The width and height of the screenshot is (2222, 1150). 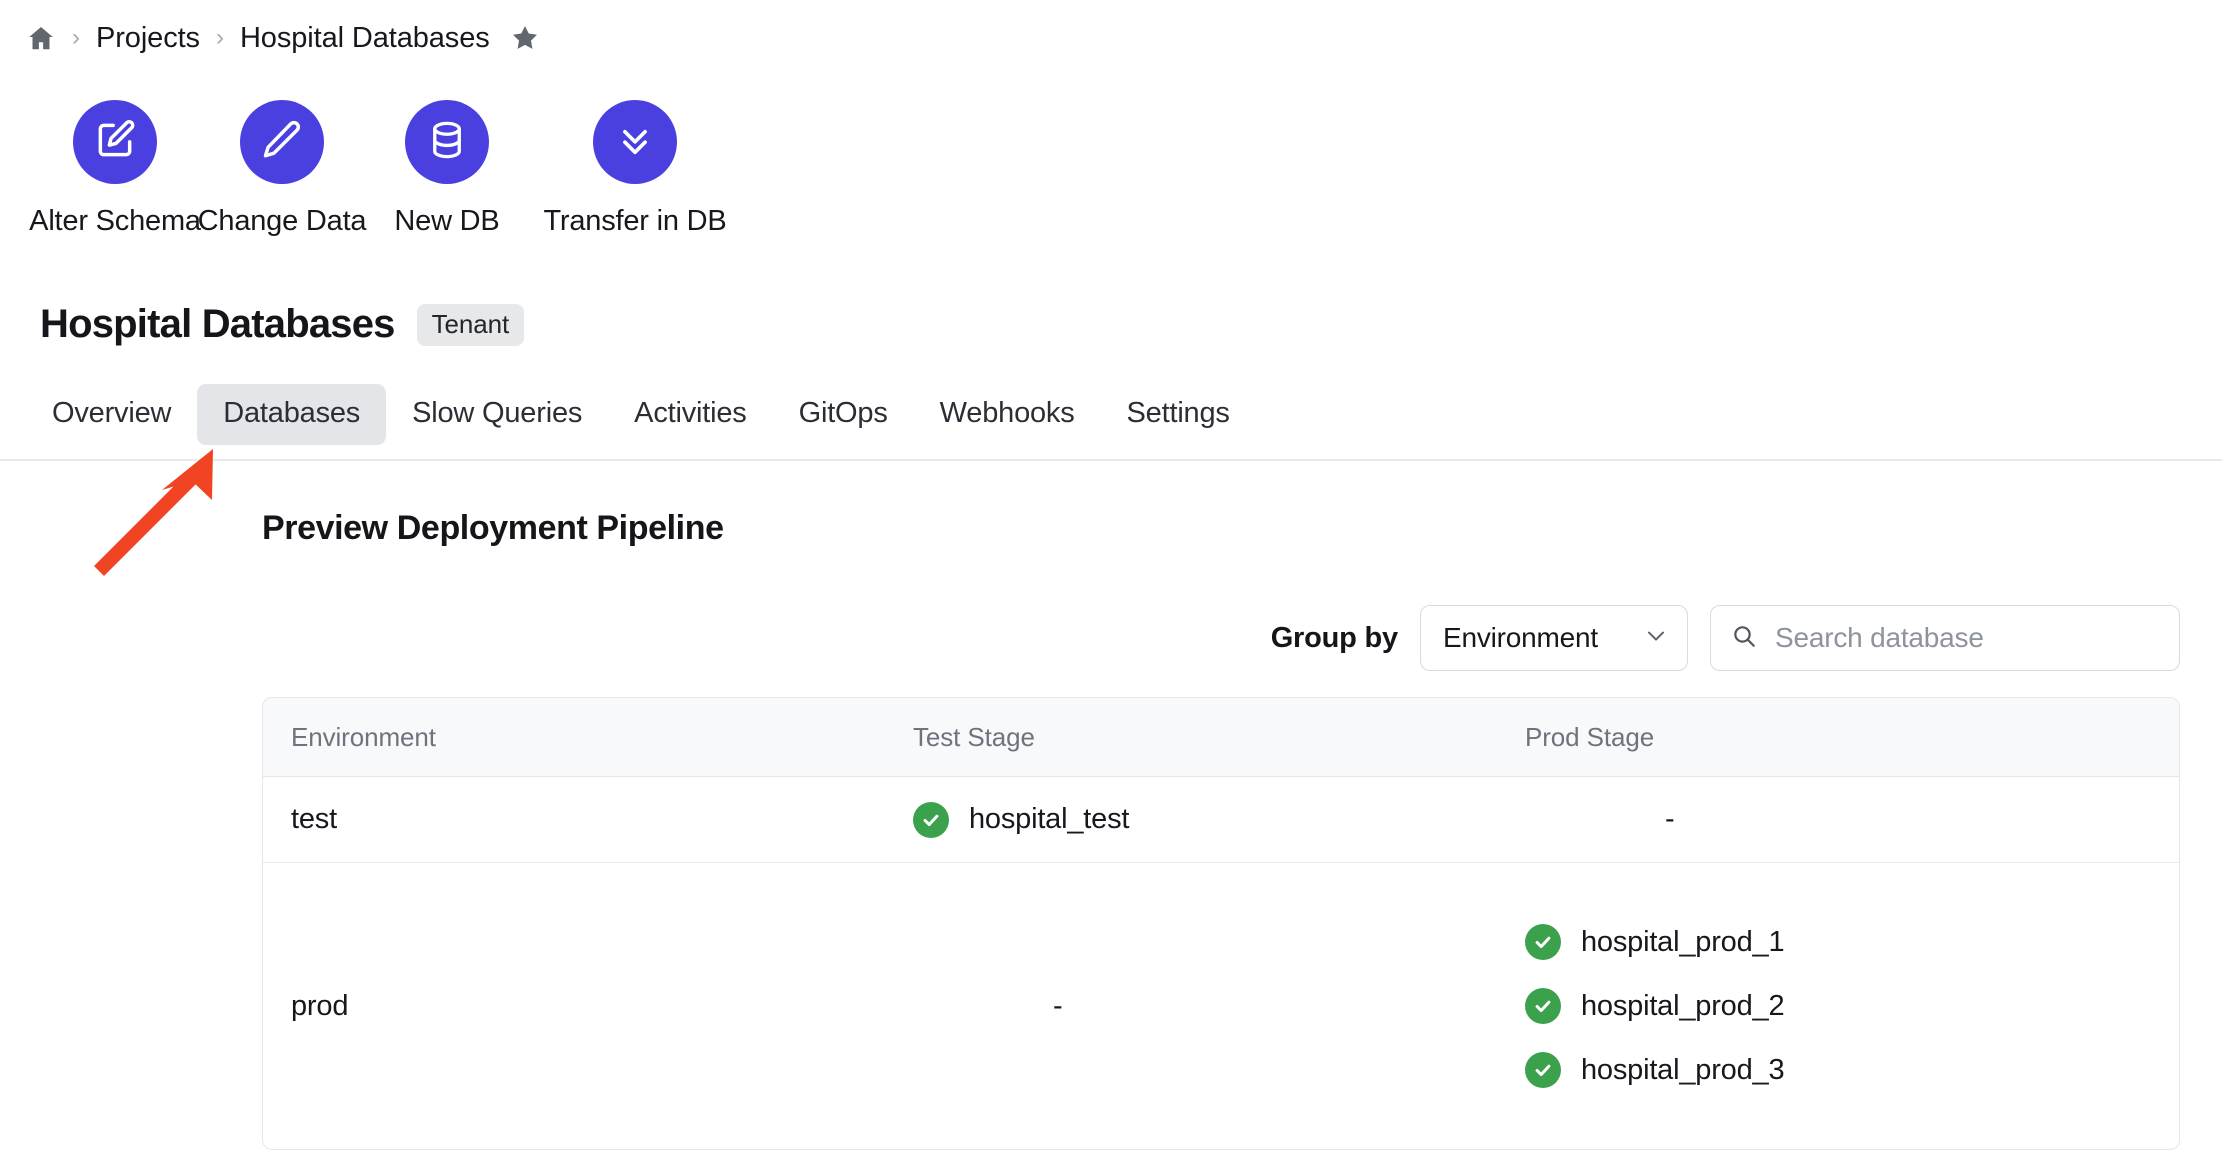 I want to click on cell-test-stage: -, so click(x=1123, y=1005).